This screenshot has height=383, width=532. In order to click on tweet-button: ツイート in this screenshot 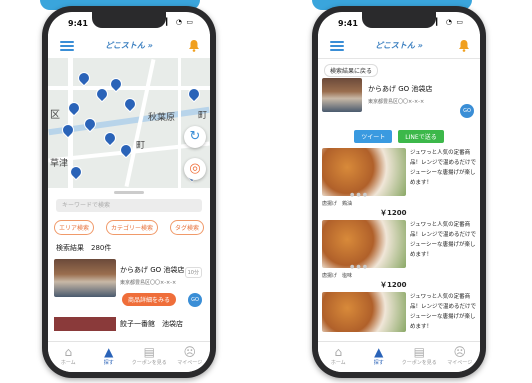, I will do `click(373, 136)`.